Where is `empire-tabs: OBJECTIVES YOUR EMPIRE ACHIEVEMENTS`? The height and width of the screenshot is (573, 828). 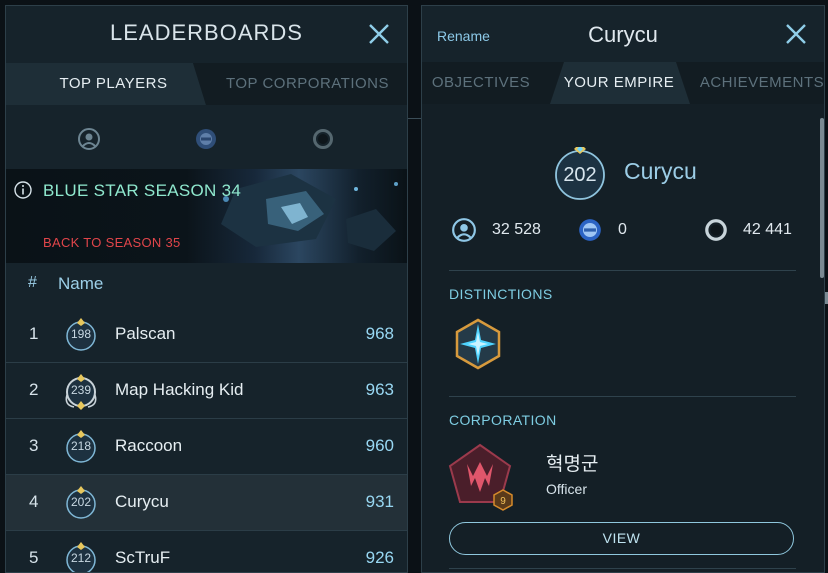
empire-tabs: OBJECTIVES YOUR EMPIRE ACHIEVEMENTS is located at coordinates (623, 83).